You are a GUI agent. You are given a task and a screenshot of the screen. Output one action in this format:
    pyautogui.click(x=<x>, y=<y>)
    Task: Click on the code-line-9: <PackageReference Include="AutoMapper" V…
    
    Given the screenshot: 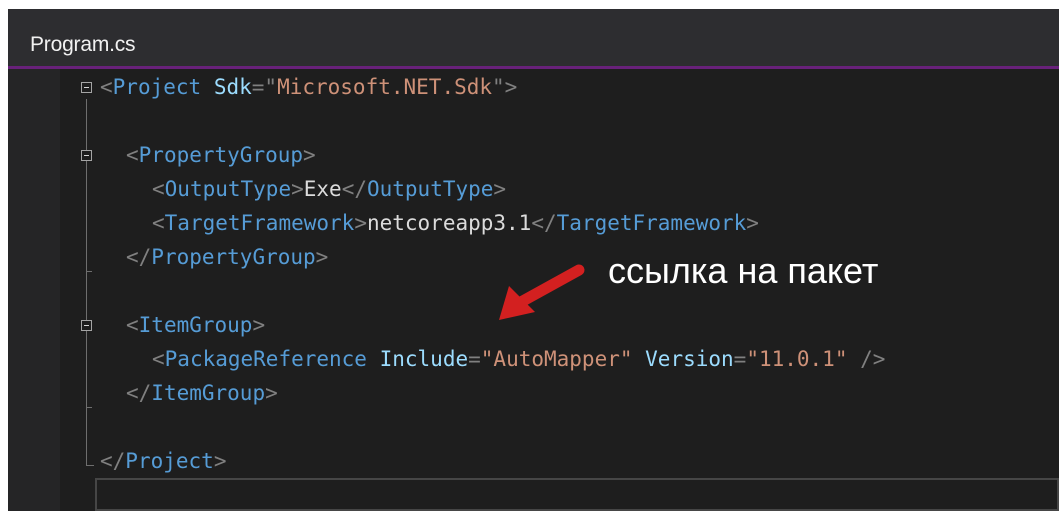 What is the action you would take?
    pyautogui.click(x=519, y=359)
    